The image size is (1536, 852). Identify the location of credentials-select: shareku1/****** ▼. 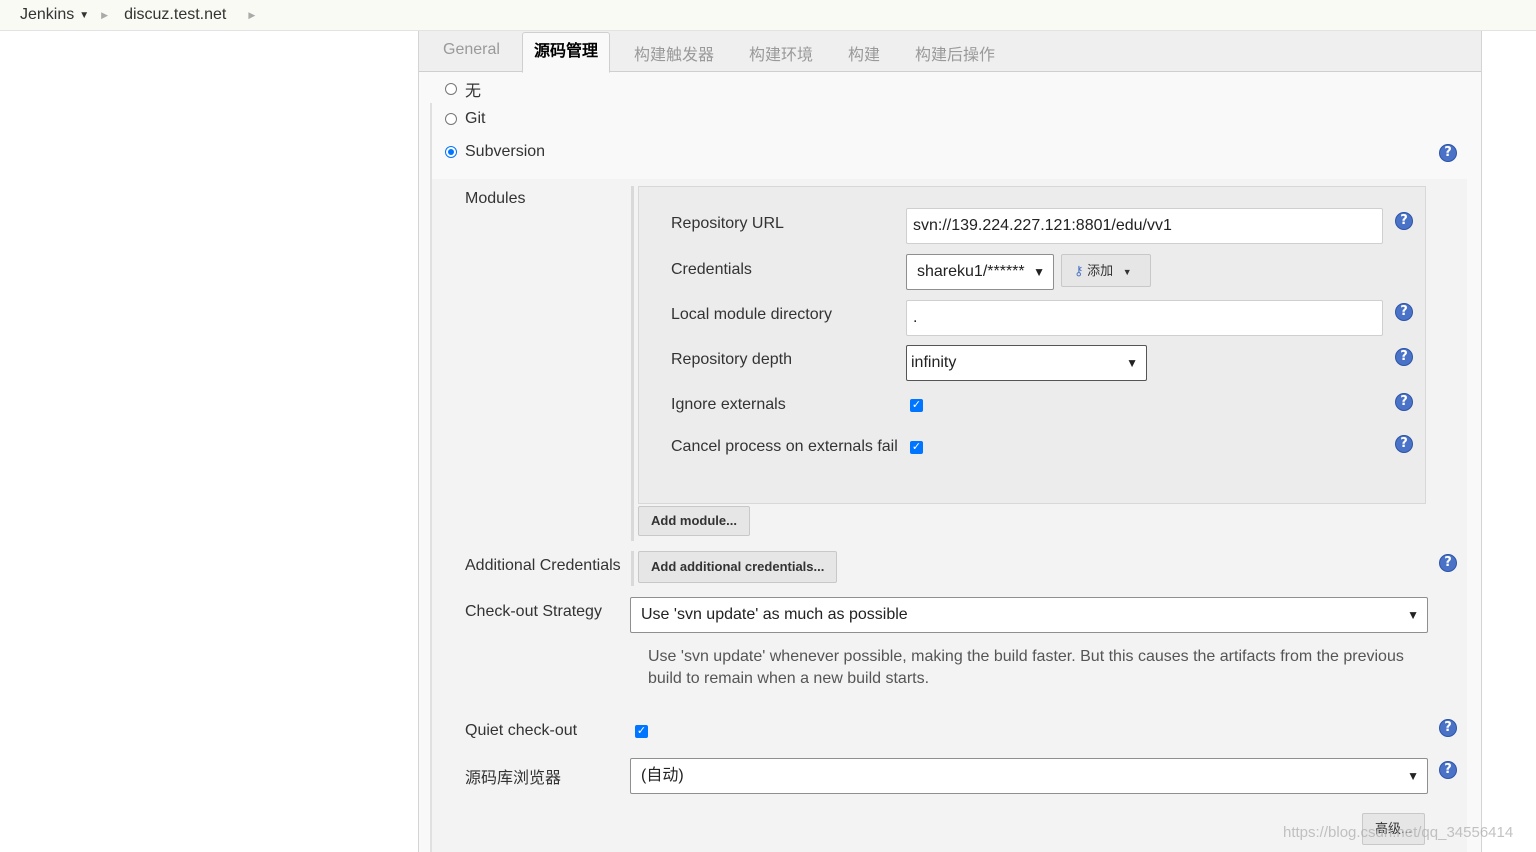
(980, 272).